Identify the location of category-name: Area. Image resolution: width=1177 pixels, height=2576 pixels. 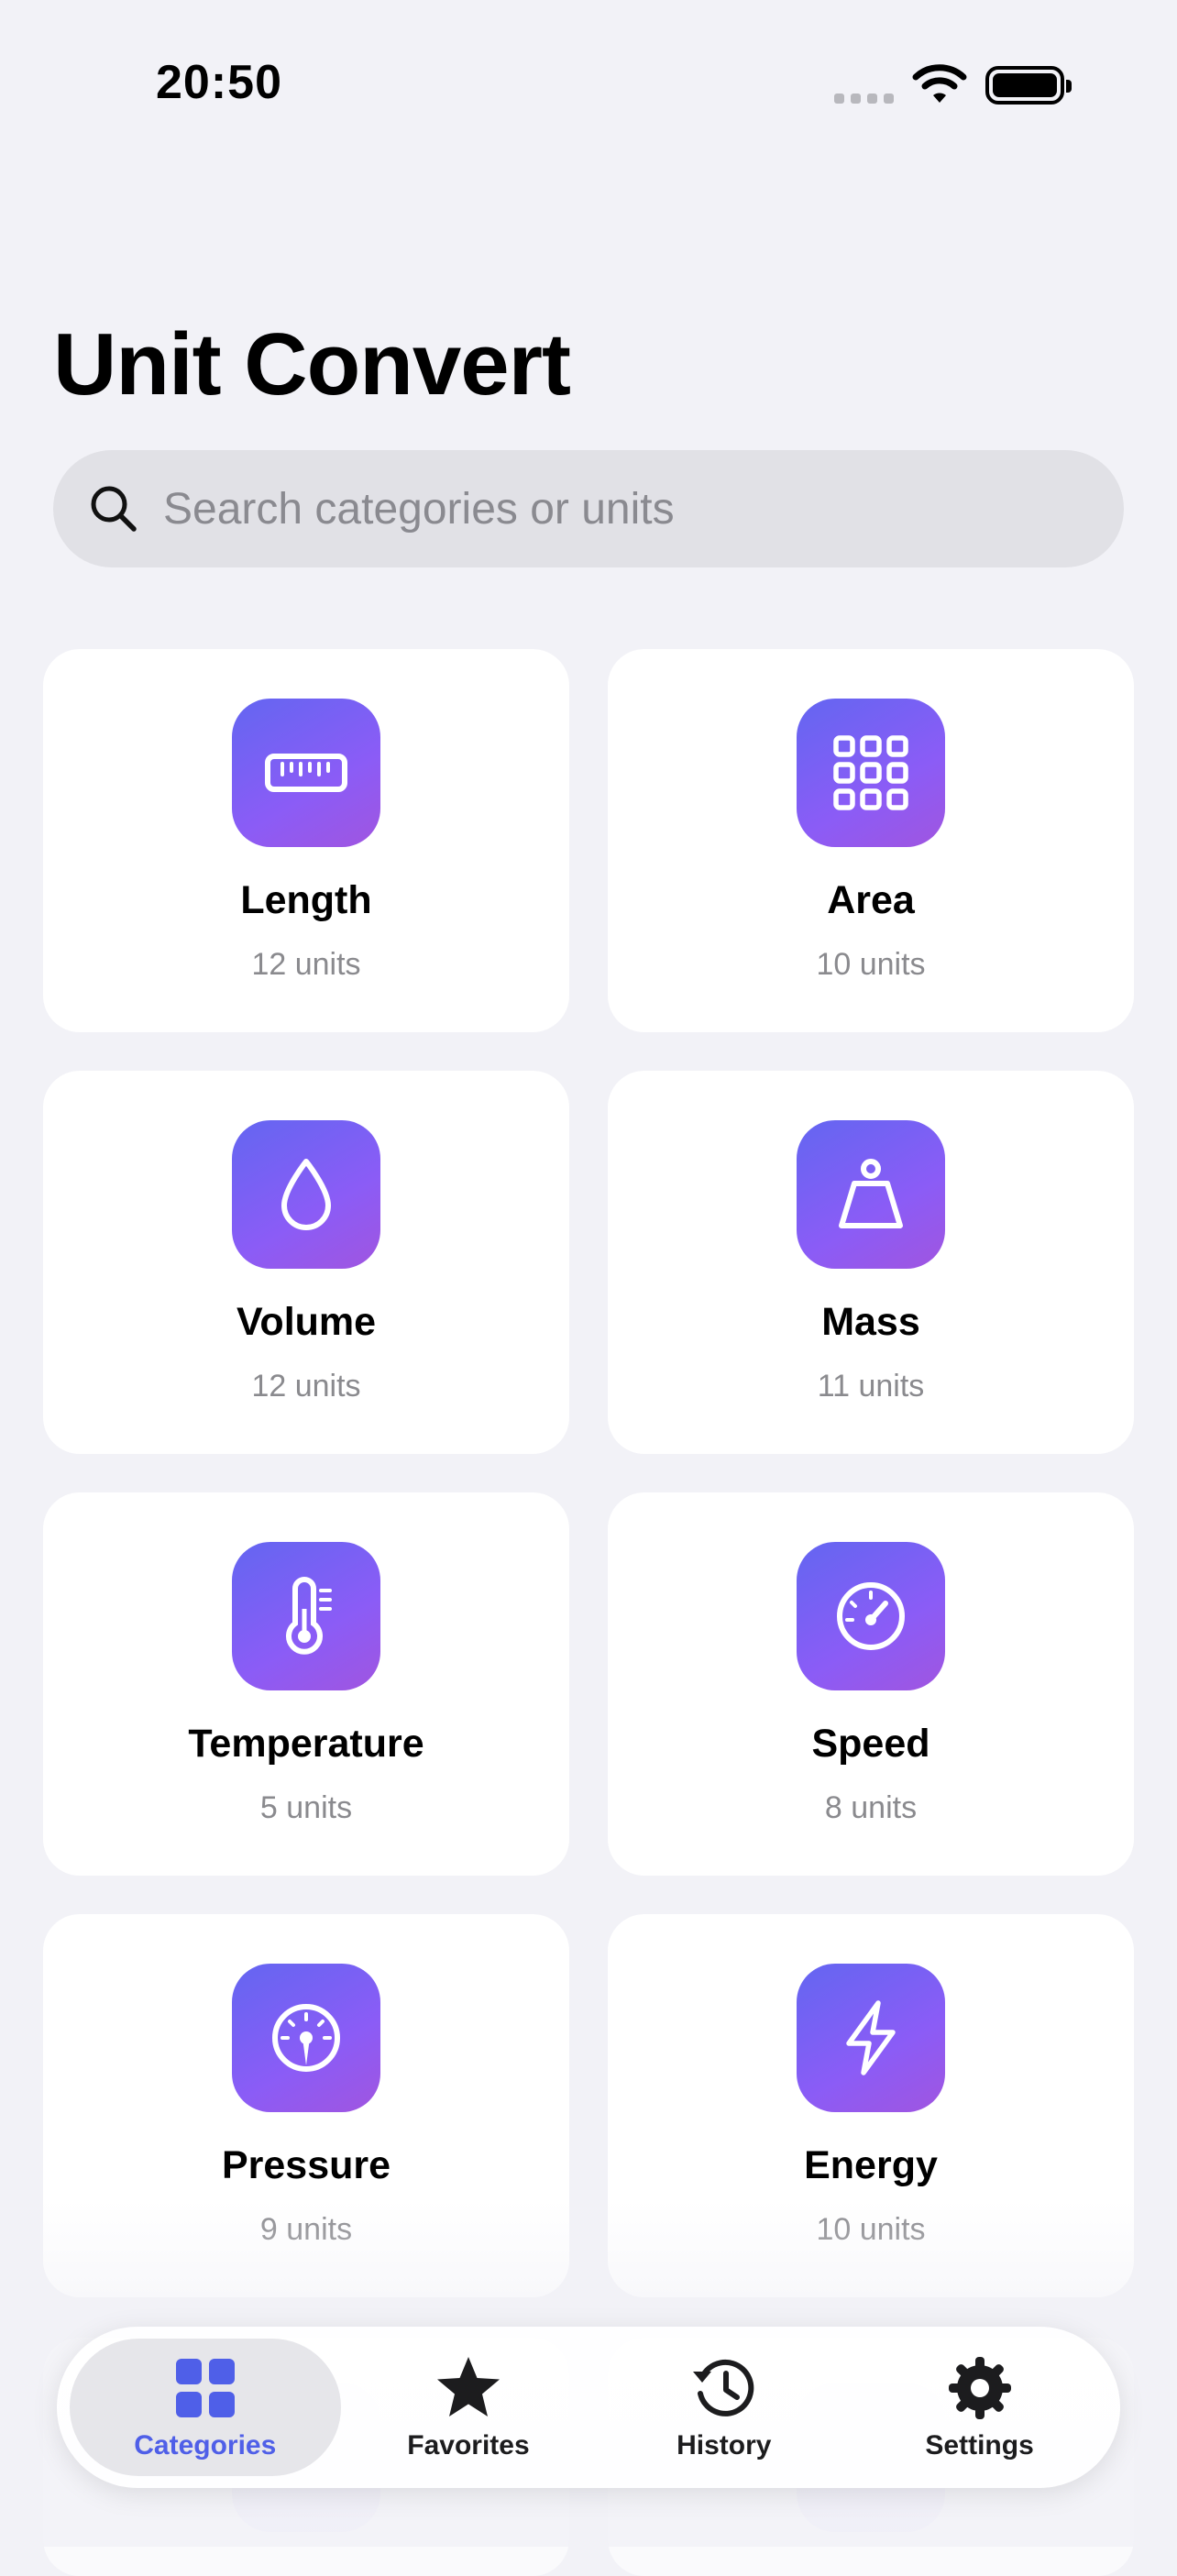
(871, 900).